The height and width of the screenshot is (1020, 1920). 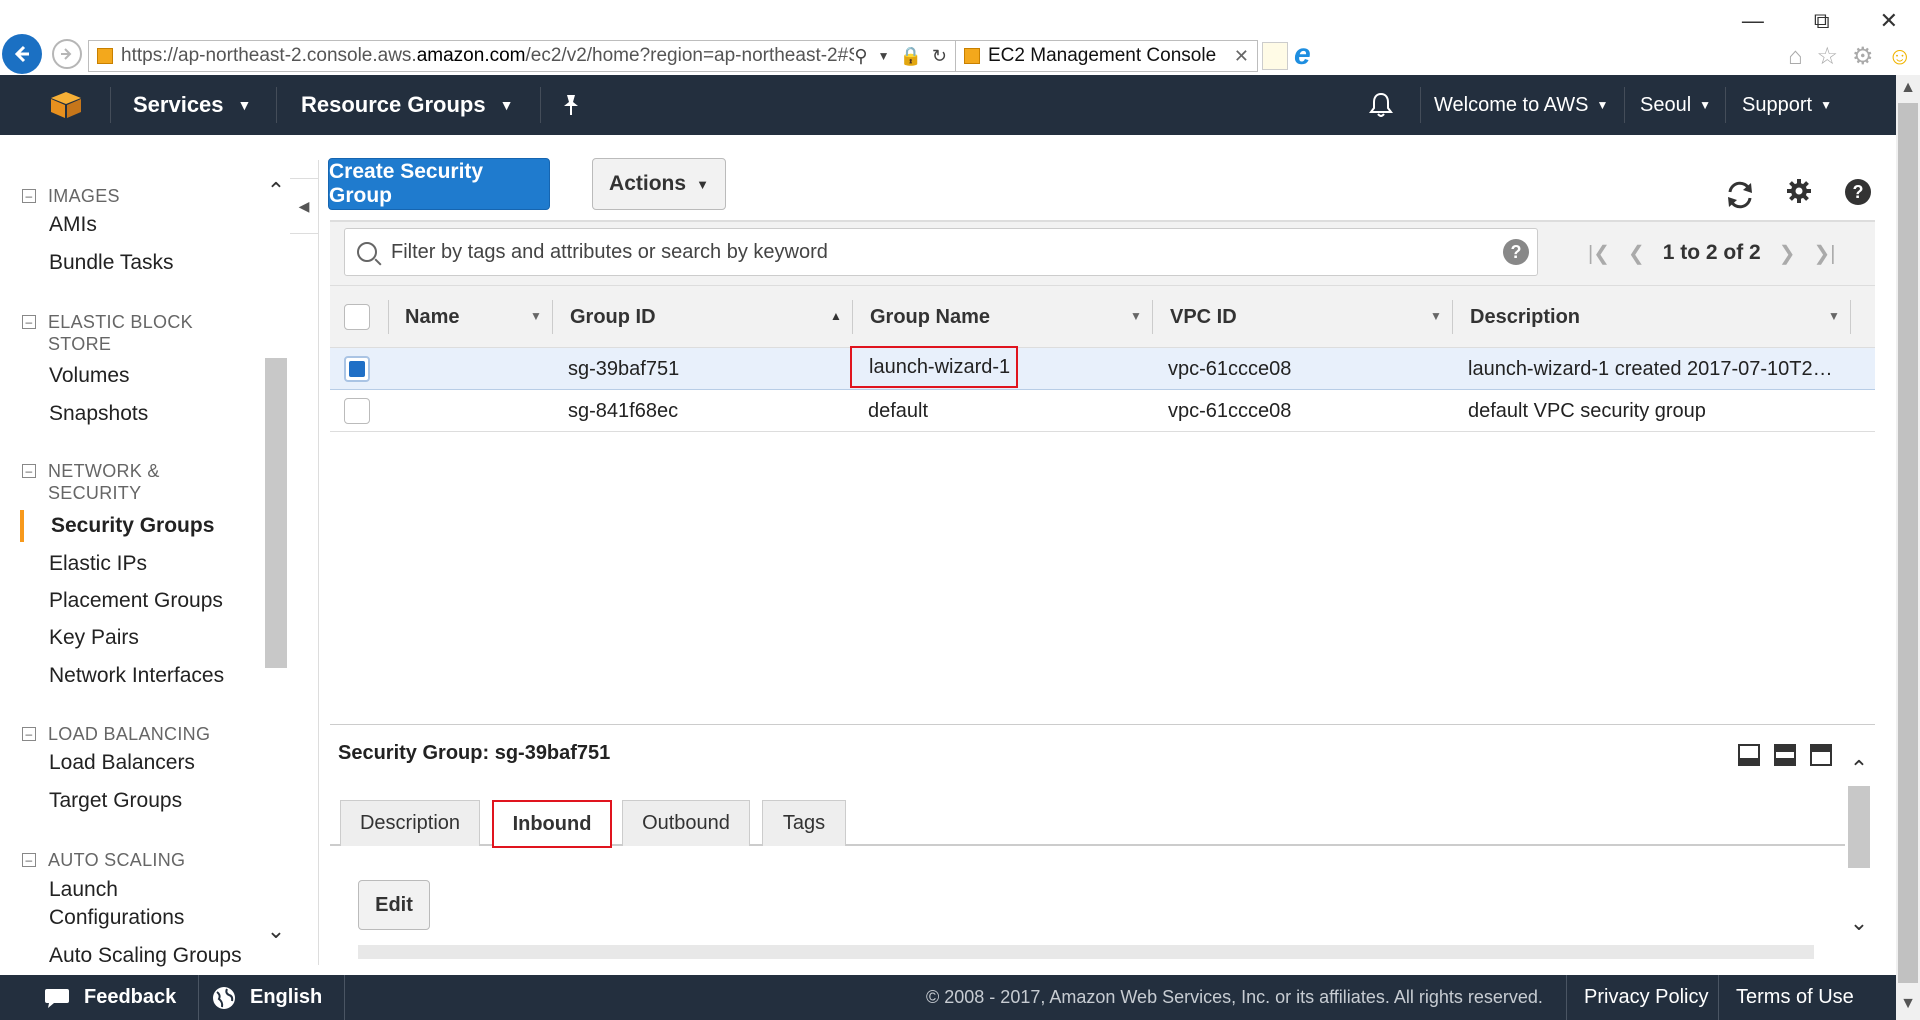 I want to click on home-icon: ⌂, so click(x=1795, y=57).